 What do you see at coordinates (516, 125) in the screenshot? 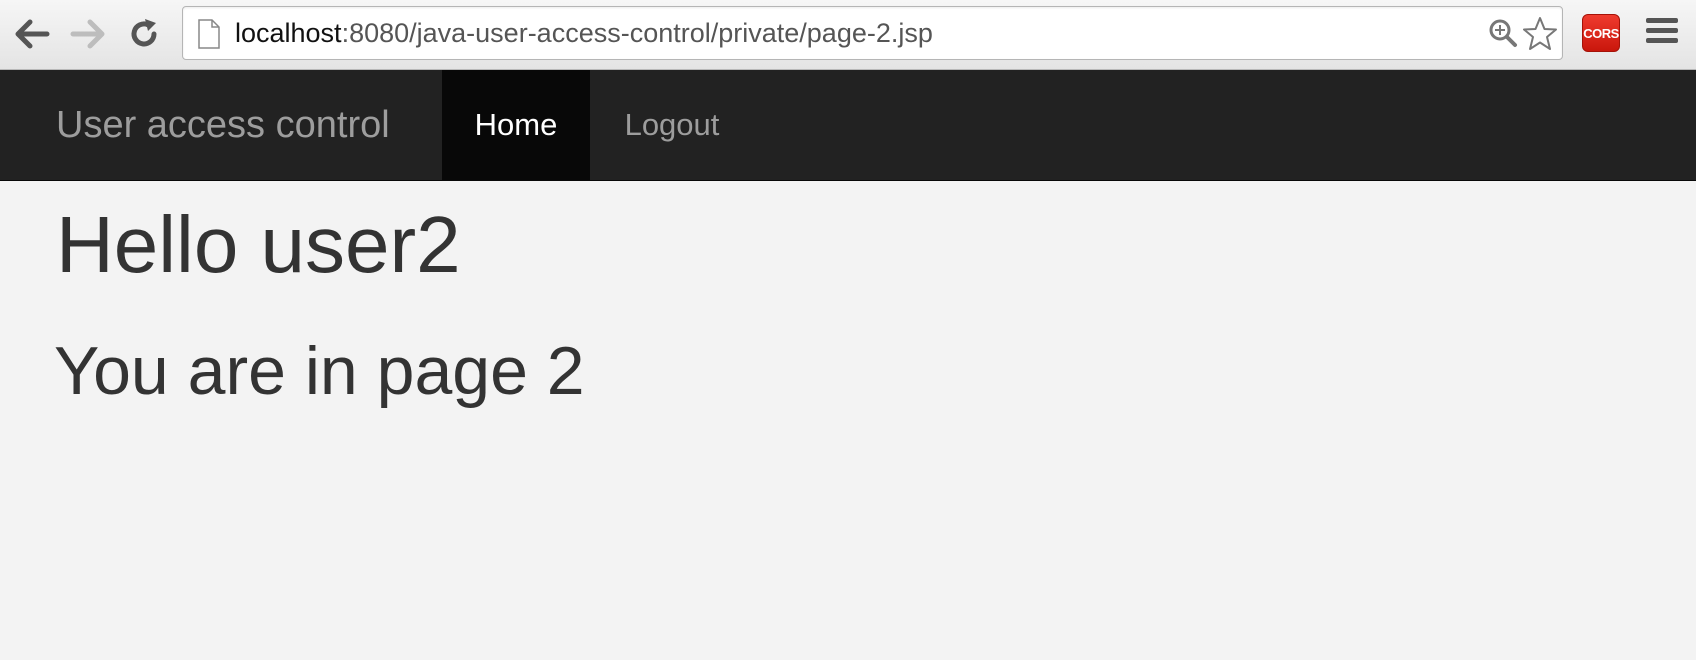
I see `nav-home: Home` at bounding box center [516, 125].